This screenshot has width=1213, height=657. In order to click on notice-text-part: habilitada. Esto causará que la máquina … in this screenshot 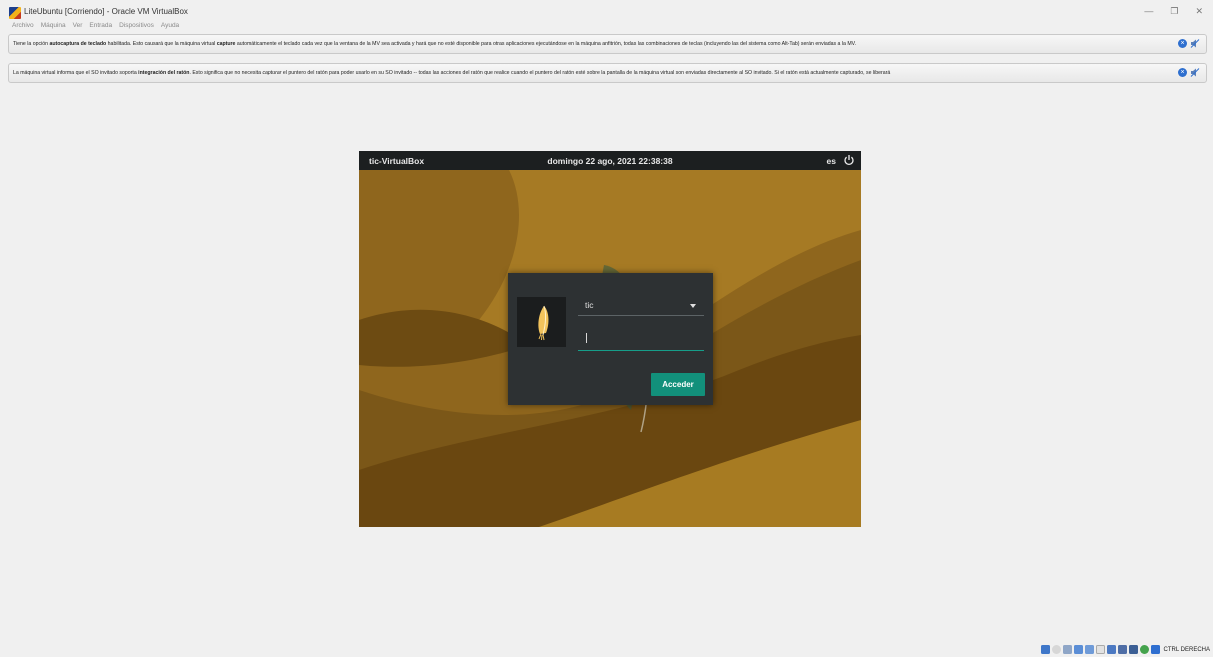, I will do `click(161, 44)`.